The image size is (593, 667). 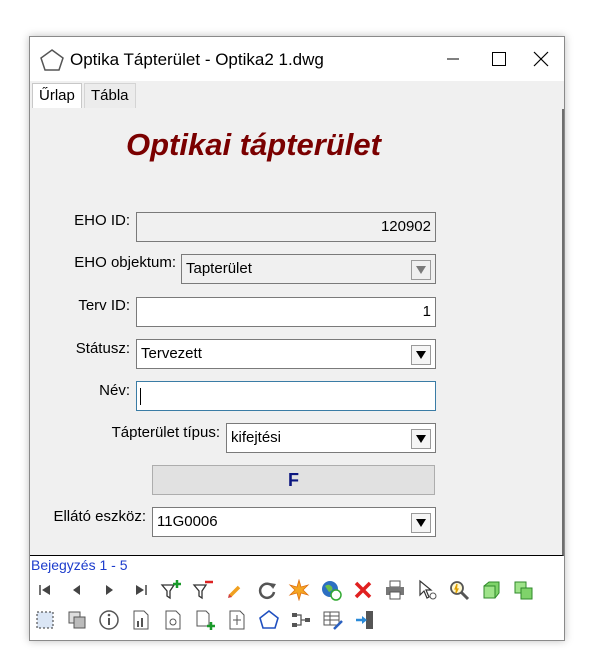 I want to click on document-icon, so click(x=173, y=620).